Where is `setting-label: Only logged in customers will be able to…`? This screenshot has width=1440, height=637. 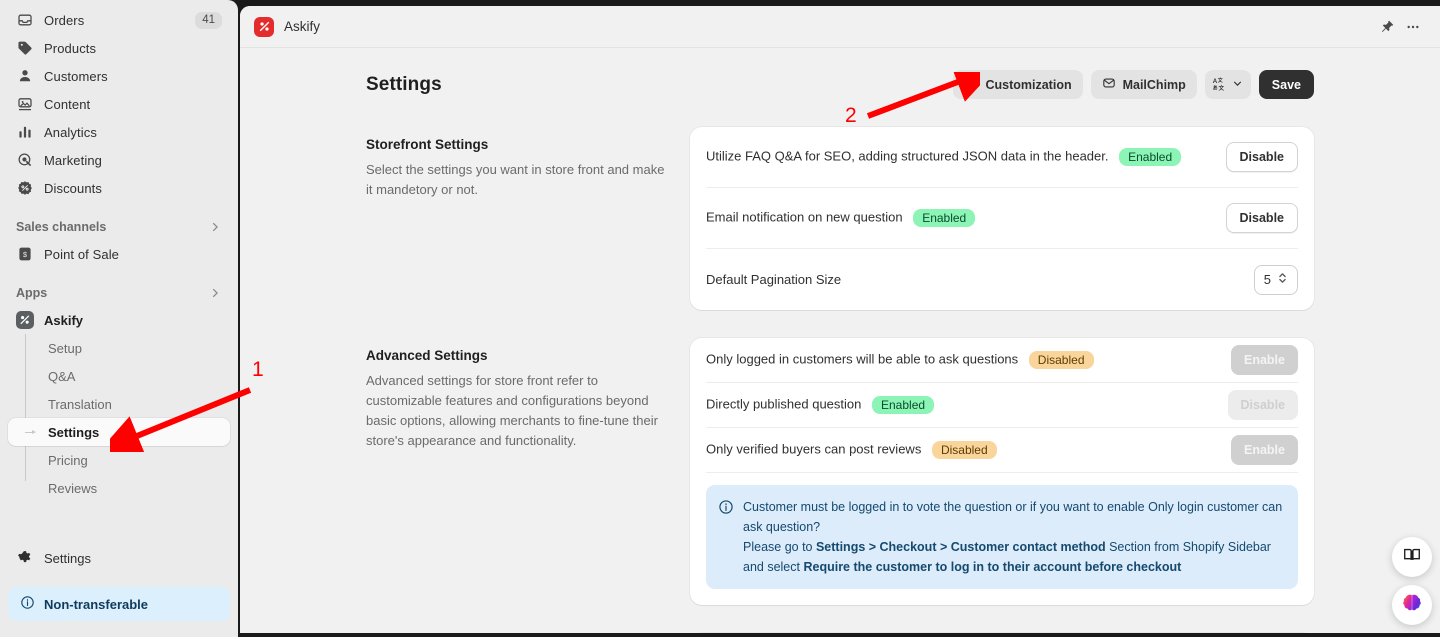
setting-label: Only logged in customers will be able to… is located at coordinates (862, 359).